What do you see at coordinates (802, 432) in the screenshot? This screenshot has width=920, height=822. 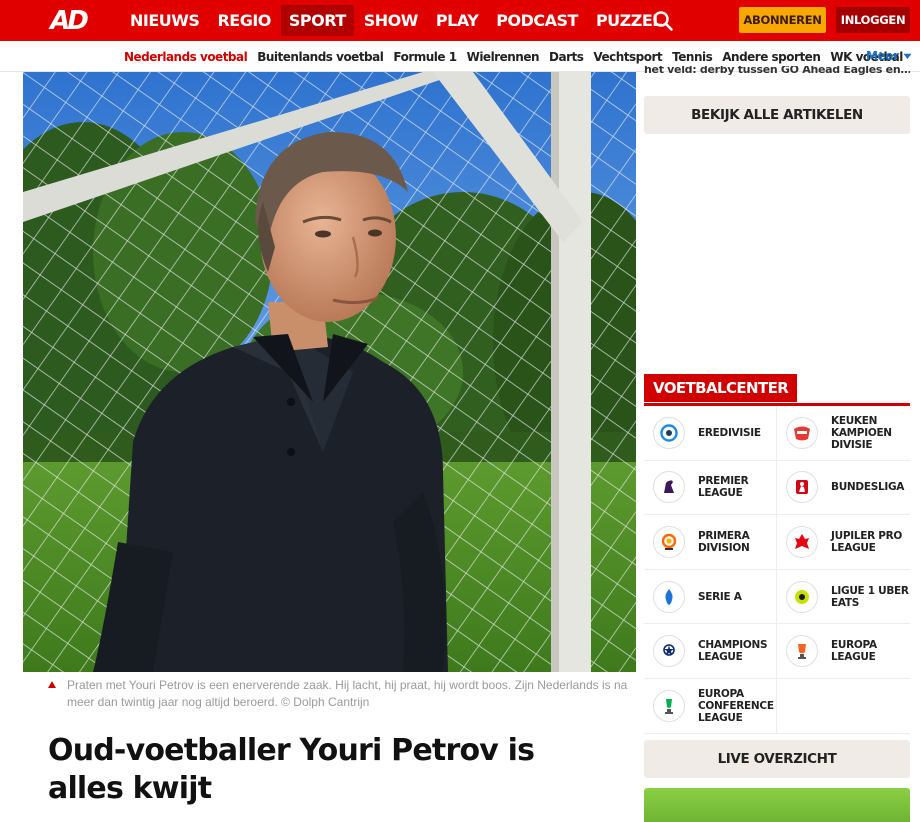 I see `kkd-logo-icon` at bounding box center [802, 432].